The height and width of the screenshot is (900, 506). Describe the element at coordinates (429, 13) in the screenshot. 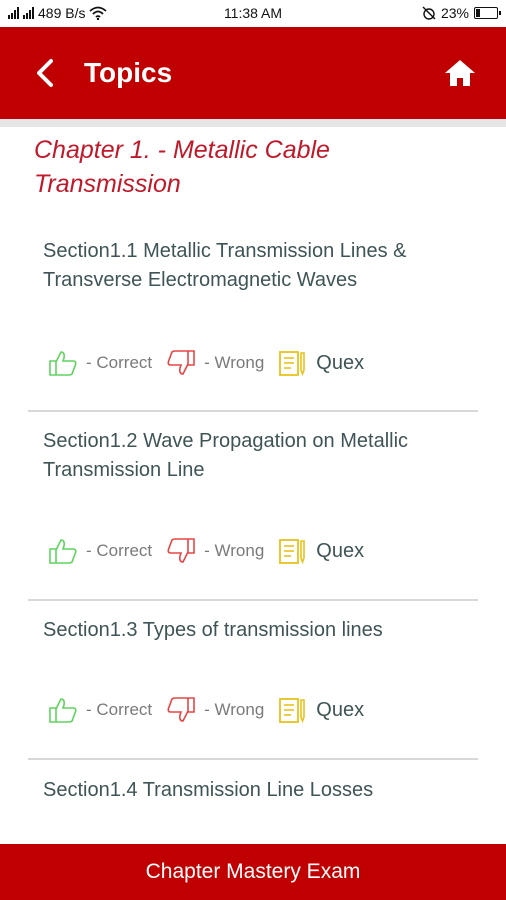

I see `alarm-off-icon` at that location.